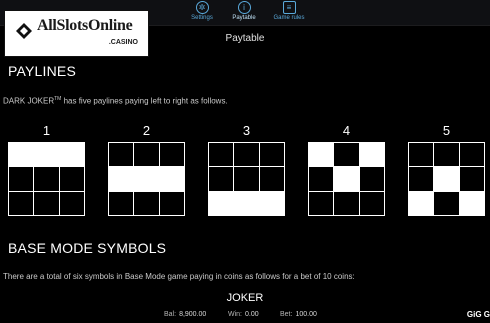 This screenshot has height=323, width=490. Describe the element at coordinates (170, 314) in the screenshot. I see `balance-label: Bal:` at that location.